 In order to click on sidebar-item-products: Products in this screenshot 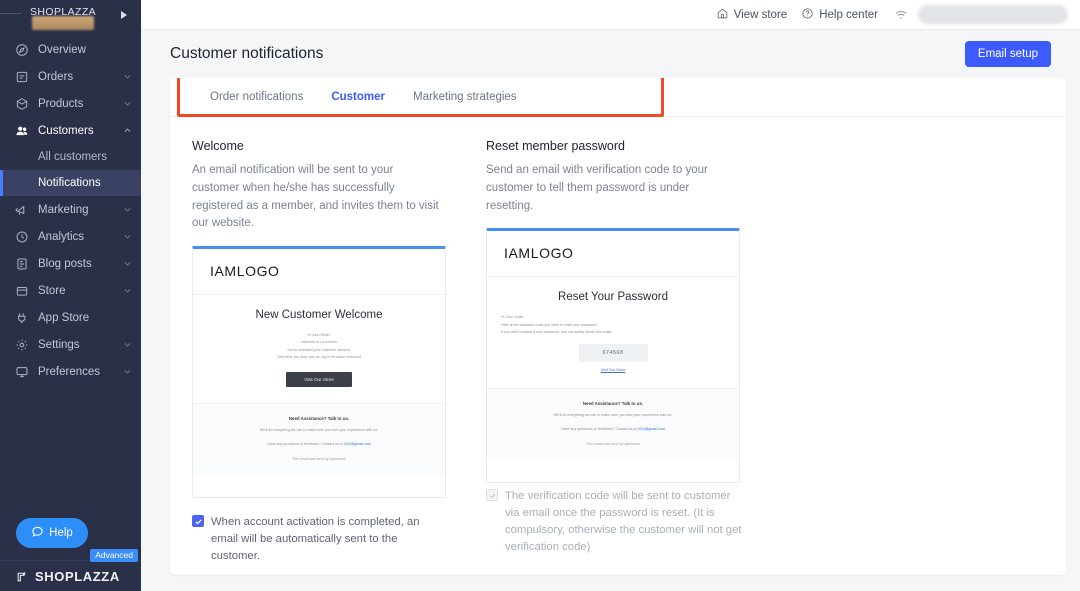, I will do `click(70, 103)`.